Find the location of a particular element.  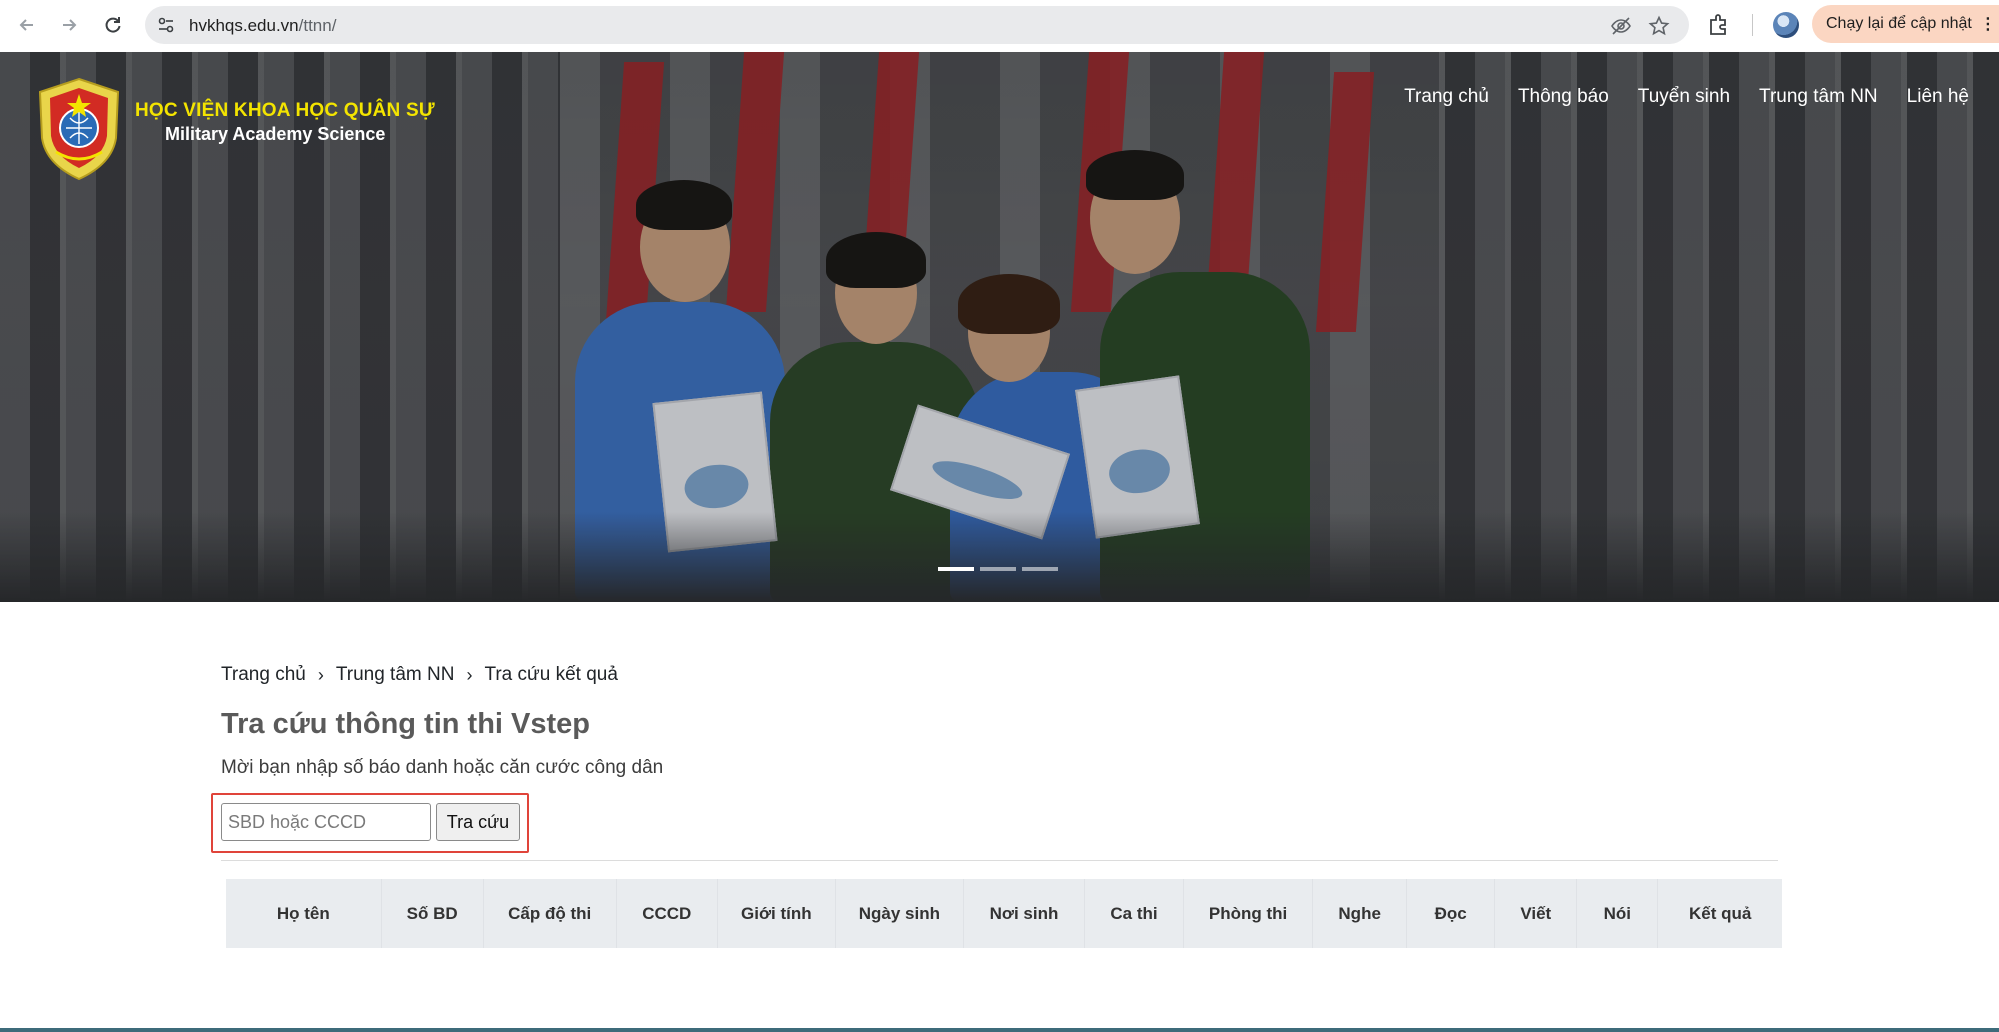

content-divider is located at coordinates (999, 860).